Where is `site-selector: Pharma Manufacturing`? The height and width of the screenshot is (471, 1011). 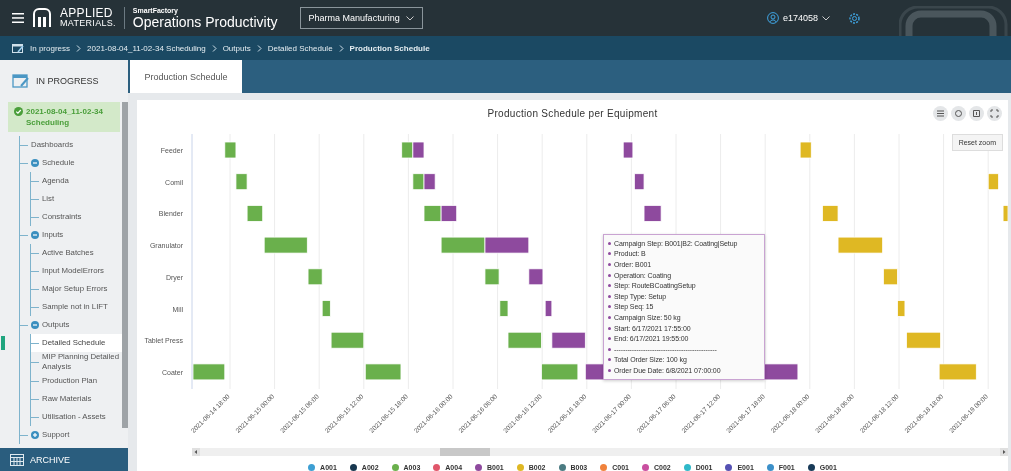
site-selector: Pharma Manufacturing is located at coordinates (361, 18).